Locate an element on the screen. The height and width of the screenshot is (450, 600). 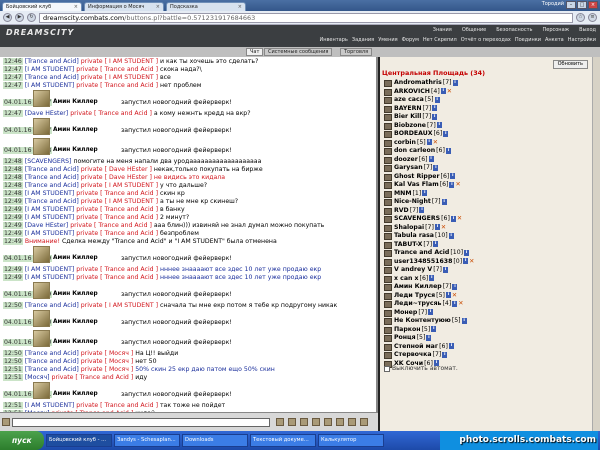
player-entry: Nice-Night [7] i is located at coordinates (420, 201).